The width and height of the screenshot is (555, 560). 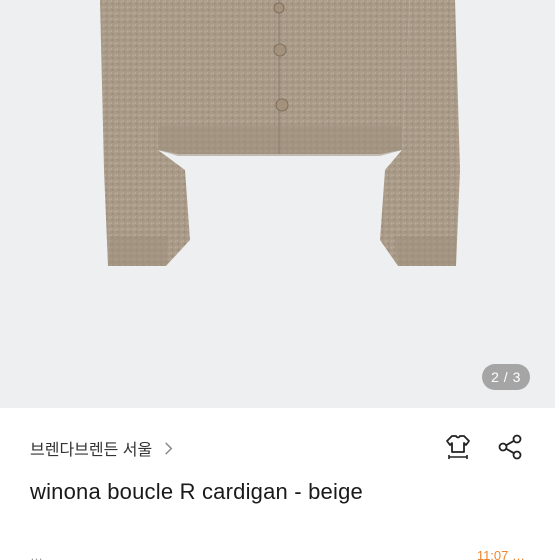 I want to click on share-icon, so click(x=510, y=447).